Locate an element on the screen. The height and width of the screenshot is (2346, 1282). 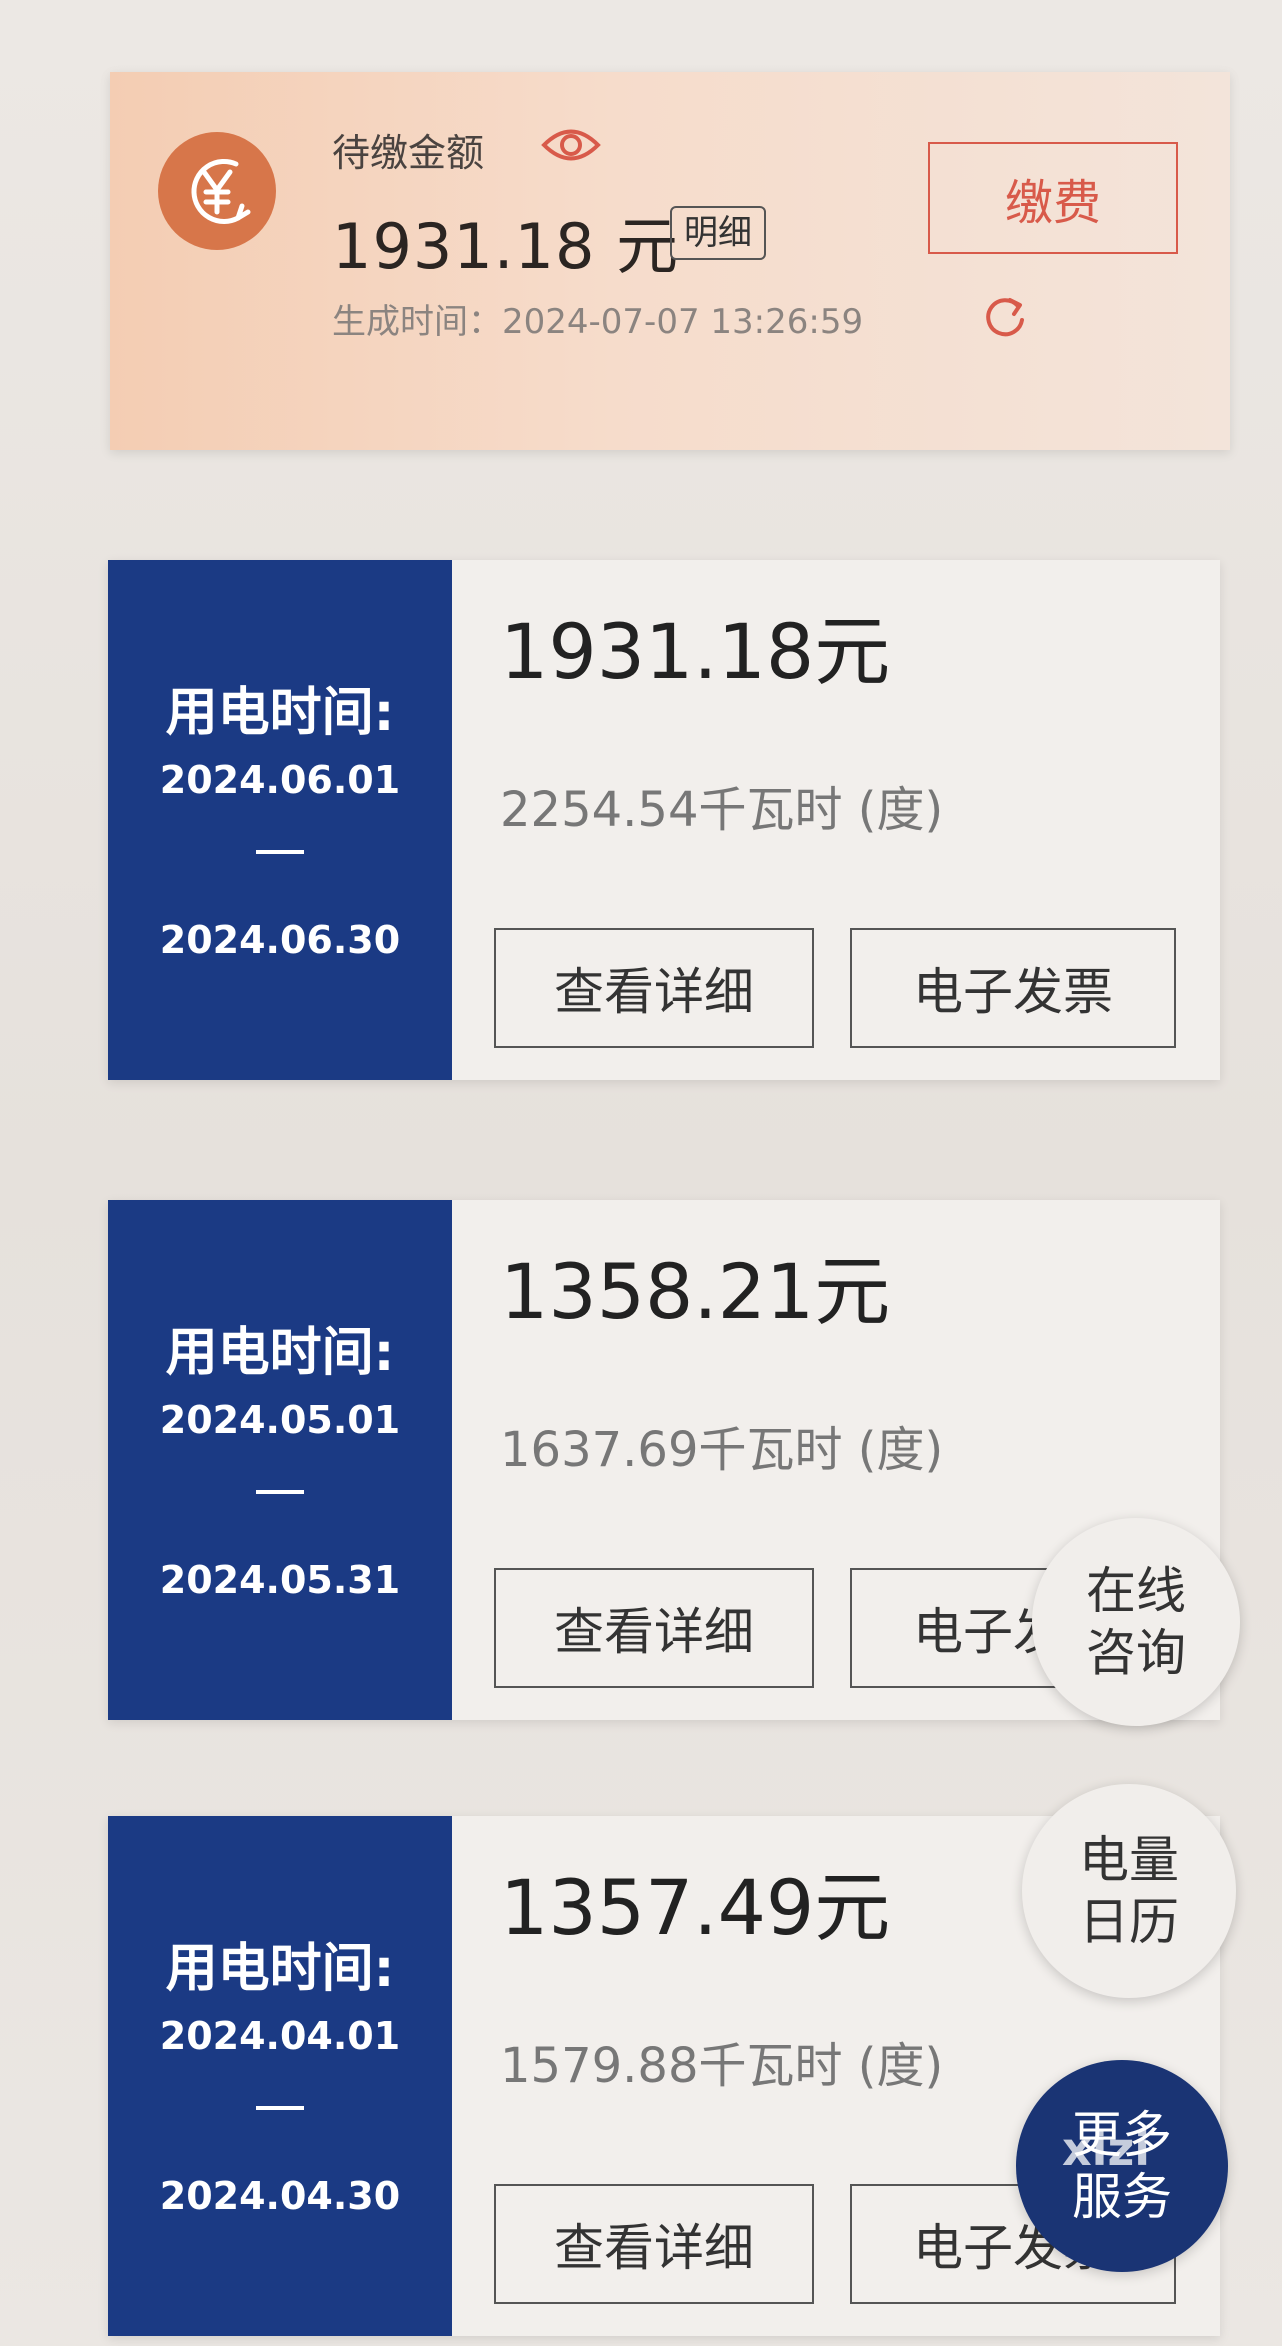
bill-period-panel: 用电时间: 2024.06.01 2024.06.30 is located at coordinates (280, 820).